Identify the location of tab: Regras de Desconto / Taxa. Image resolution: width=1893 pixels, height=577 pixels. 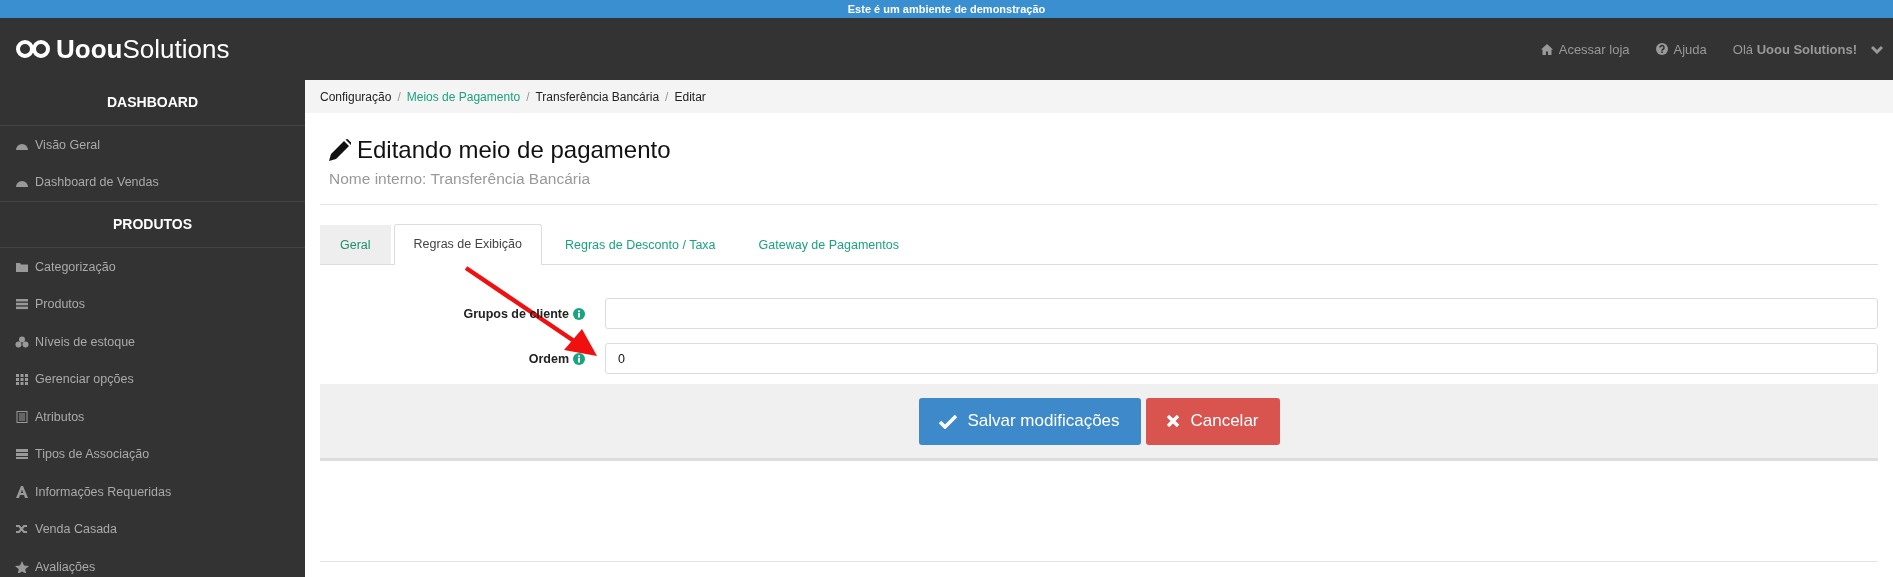
(640, 244).